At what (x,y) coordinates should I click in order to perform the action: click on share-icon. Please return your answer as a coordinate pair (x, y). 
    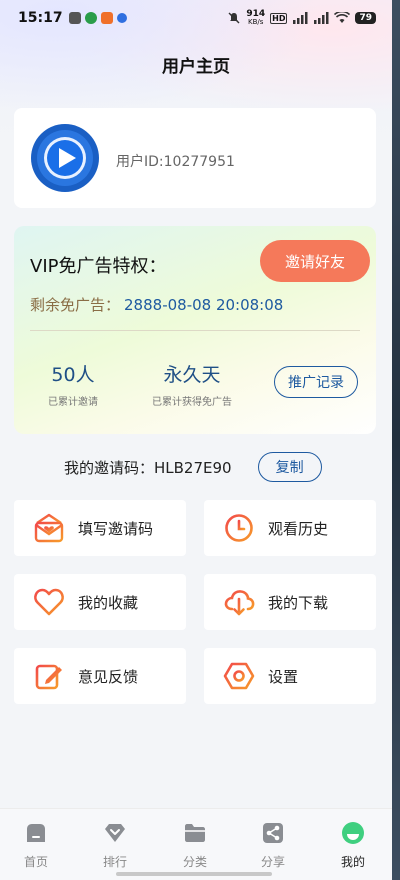
    Looking at the image, I should click on (273, 833).